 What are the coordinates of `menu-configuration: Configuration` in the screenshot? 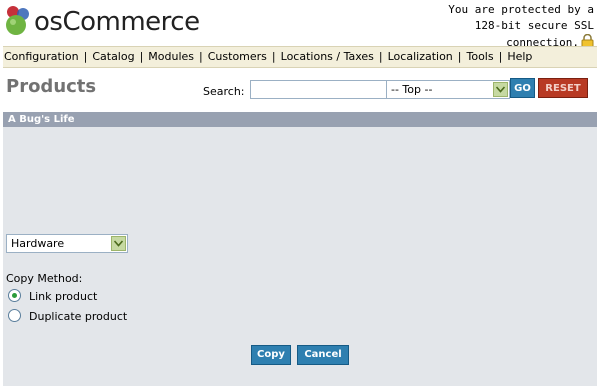 It's located at (41, 56).